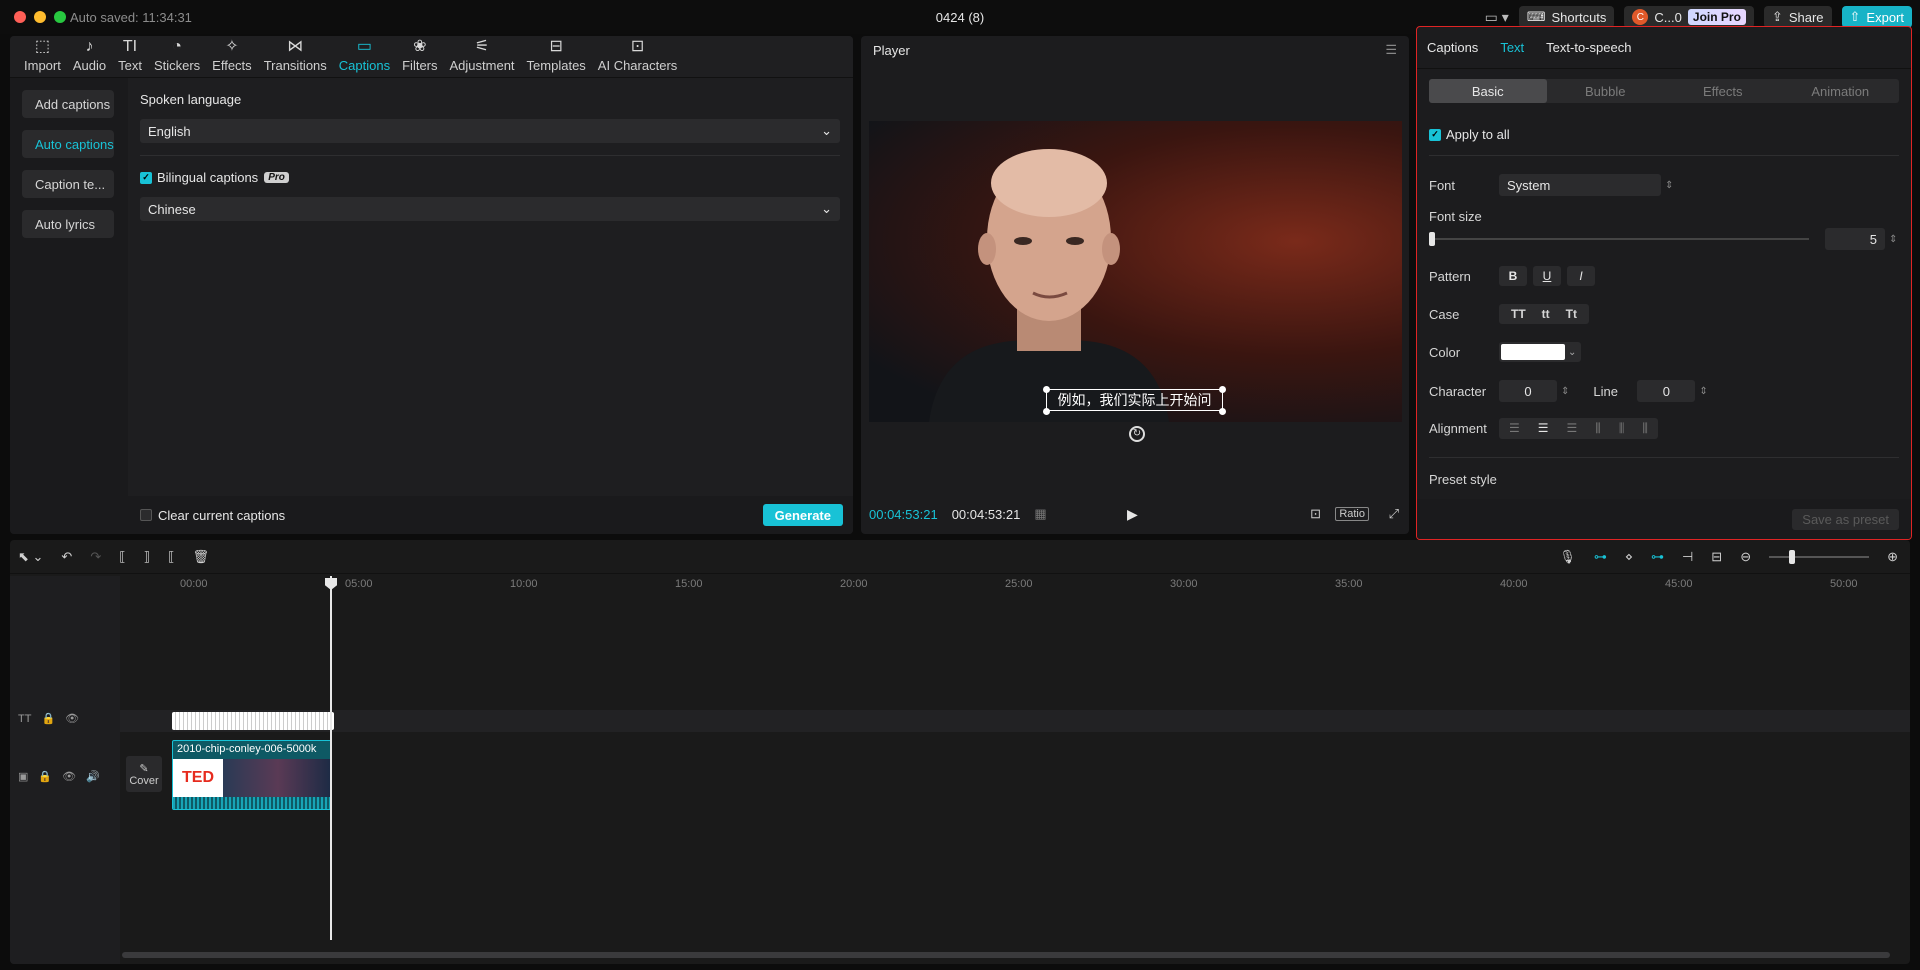  Describe the element at coordinates (1432, 239) in the screenshot. I see `slider-handle` at that location.